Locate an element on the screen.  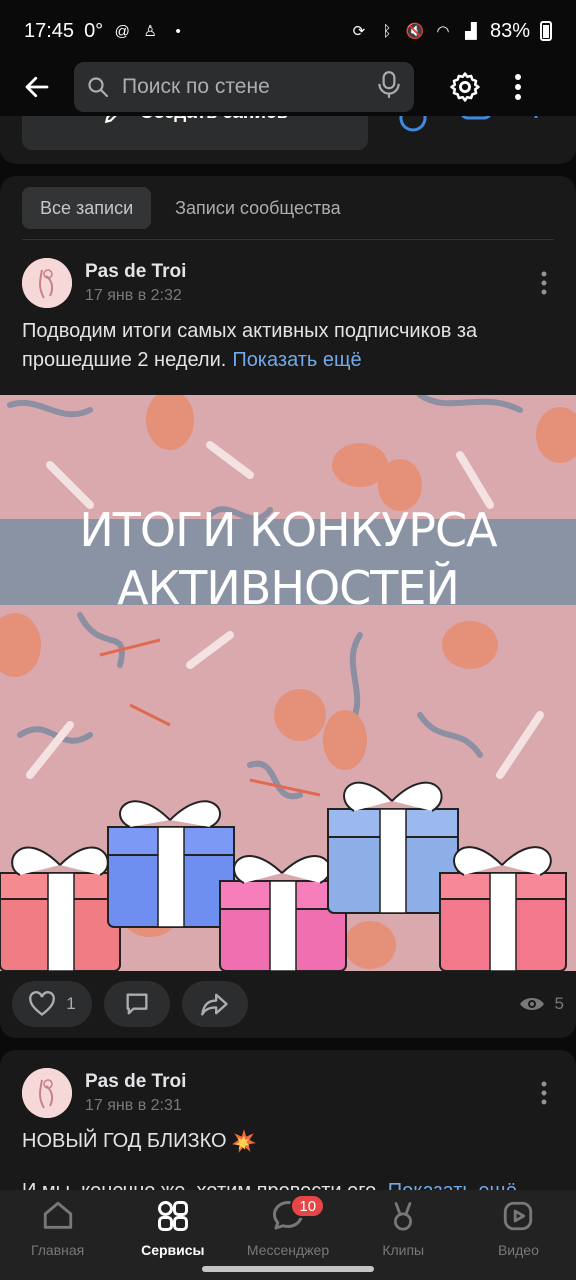
nav-home-label: Главная is located at coordinates (57, 1250).